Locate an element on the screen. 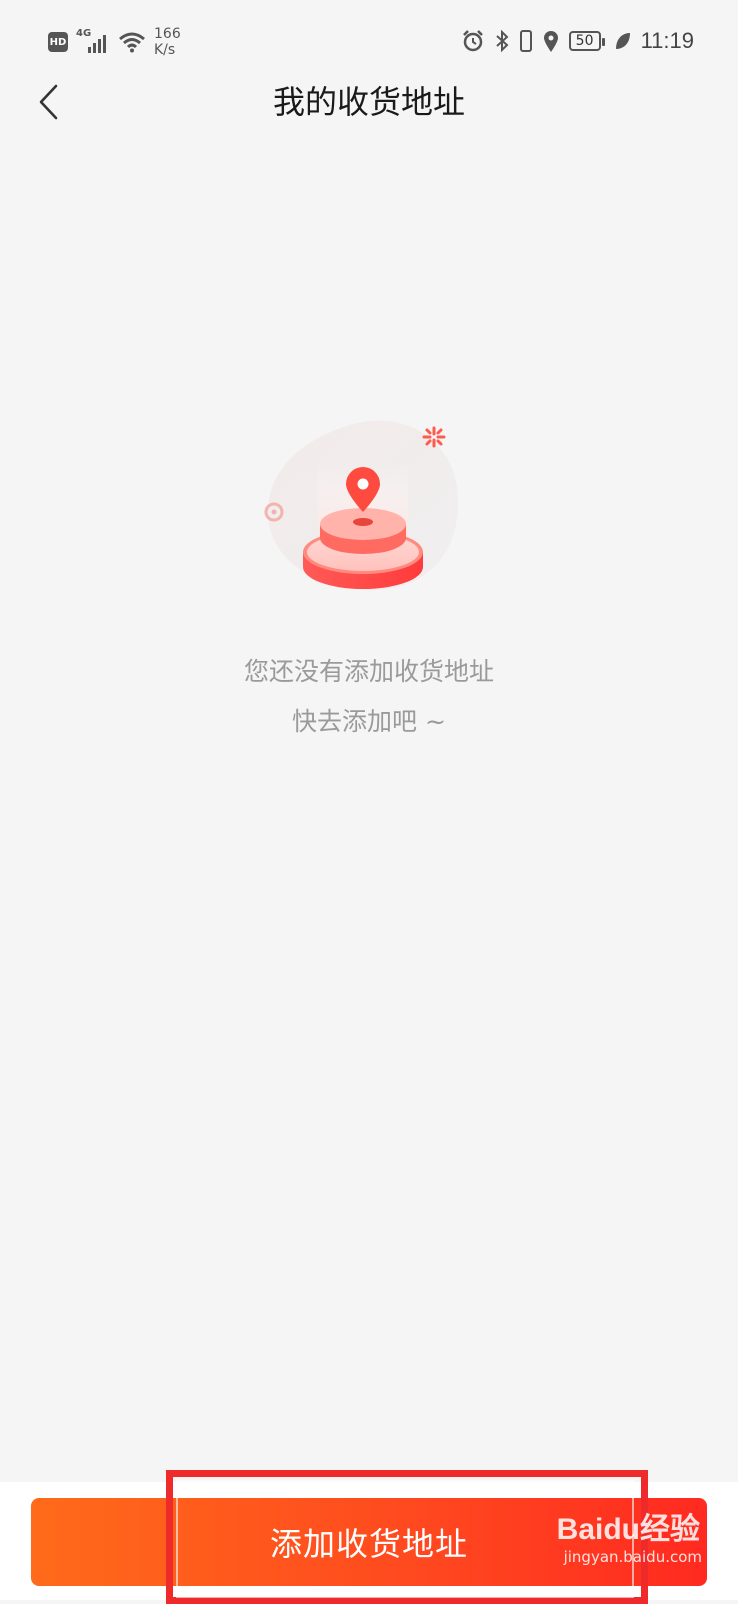 This screenshot has height=1604, width=738. empty-hint: 快去添加吧 ~ is located at coordinates (369, 721).